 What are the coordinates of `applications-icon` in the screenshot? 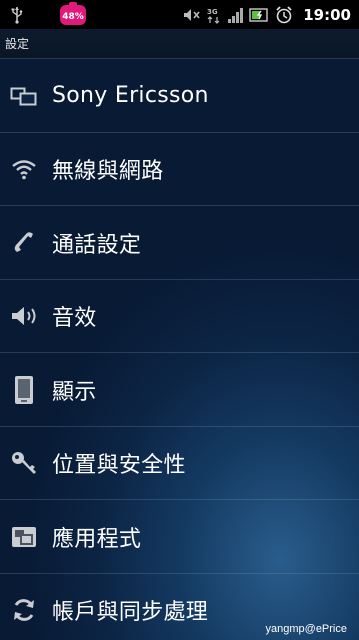 It's located at (24, 537).